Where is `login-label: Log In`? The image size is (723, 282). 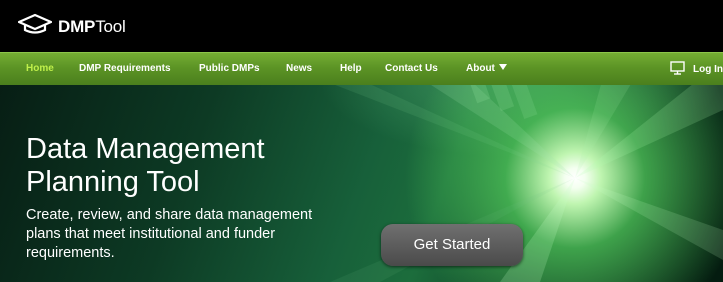 login-label: Log In is located at coordinates (708, 69).